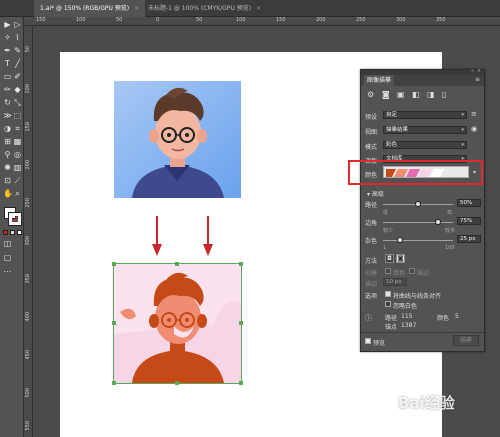 Image resolution: width=500 pixels, height=437 pixels. Describe the element at coordinates (7, 24) in the screenshot. I see `selection-tool-icon: ▶` at that location.